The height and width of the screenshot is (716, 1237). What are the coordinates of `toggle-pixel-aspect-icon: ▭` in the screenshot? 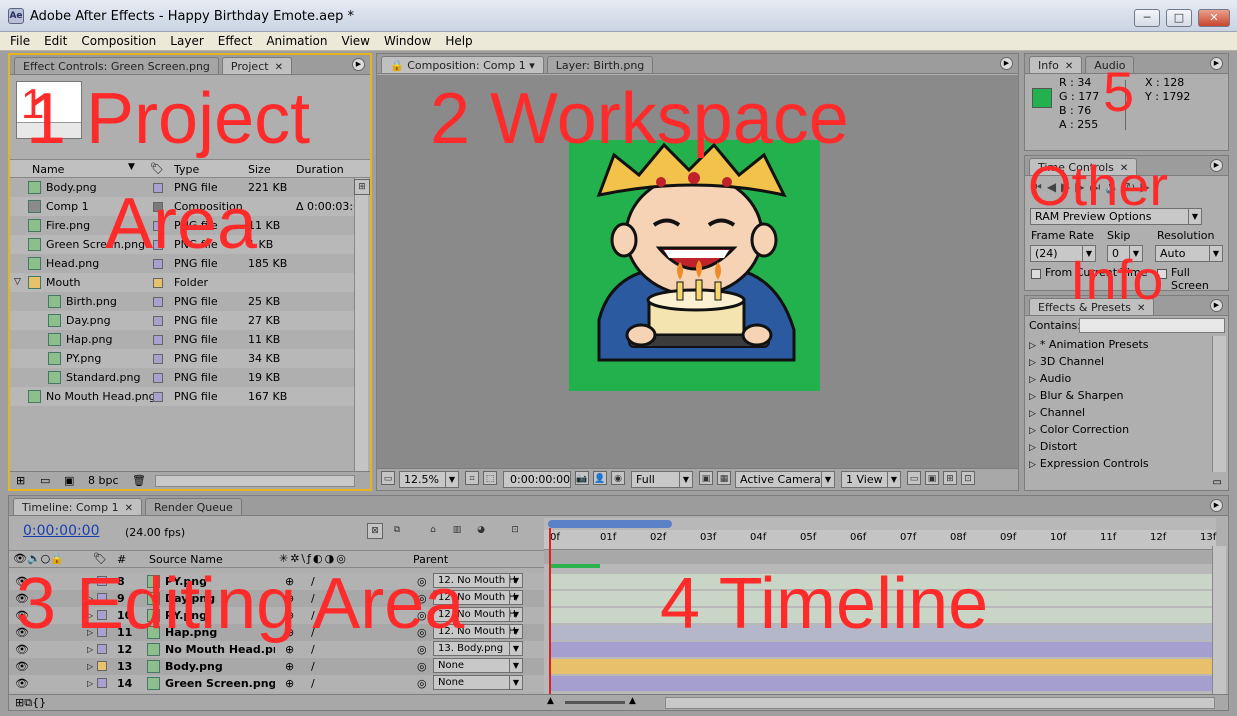 It's located at (914, 478).